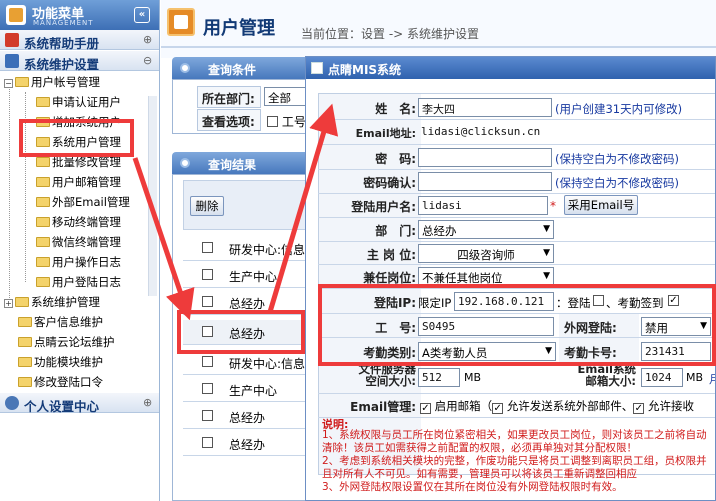 The width and height of the screenshot is (716, 501). What do you see at coordinates (303, 208) in the screenshot?
I see `arrow-to-dialog` at bounding box center [303, 208].